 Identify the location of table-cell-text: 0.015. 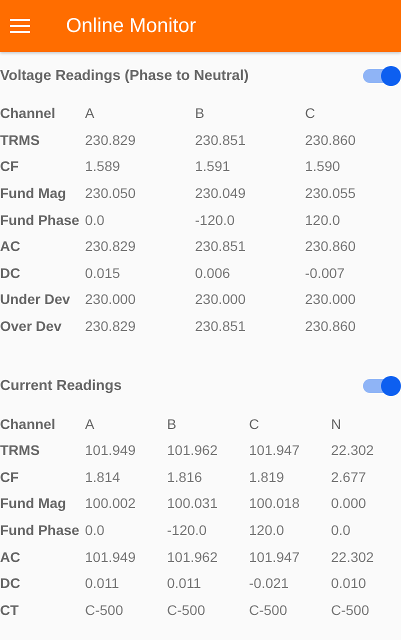
(103, 272).